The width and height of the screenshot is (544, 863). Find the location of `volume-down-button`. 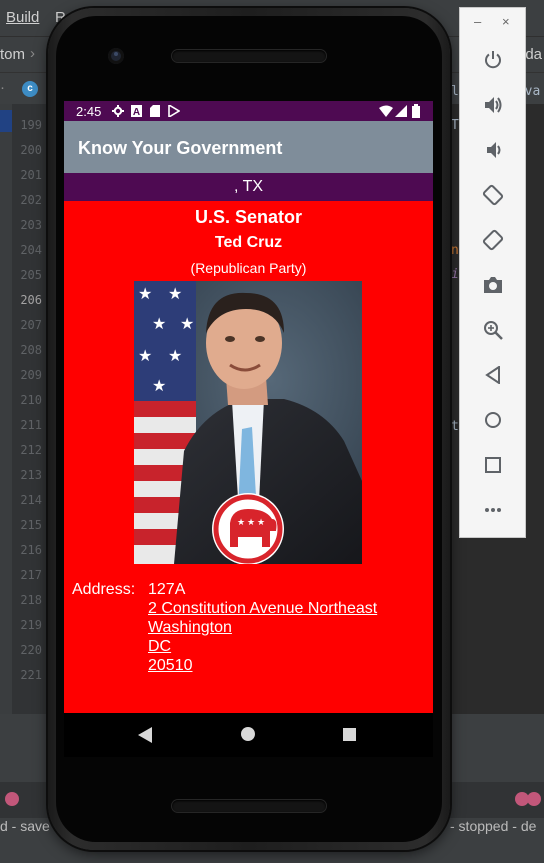

volume-down-button is located at coordinates (492, 150).